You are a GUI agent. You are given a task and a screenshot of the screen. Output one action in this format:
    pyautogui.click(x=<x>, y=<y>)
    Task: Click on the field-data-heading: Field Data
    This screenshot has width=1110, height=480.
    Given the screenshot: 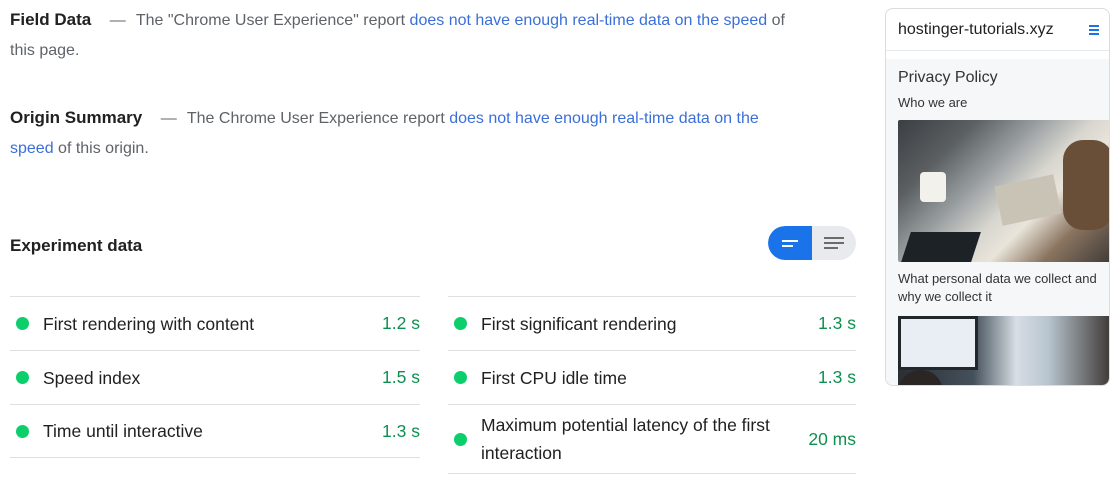 What is the action you would take?
    pyautogui.click(x=51, y=19)
    